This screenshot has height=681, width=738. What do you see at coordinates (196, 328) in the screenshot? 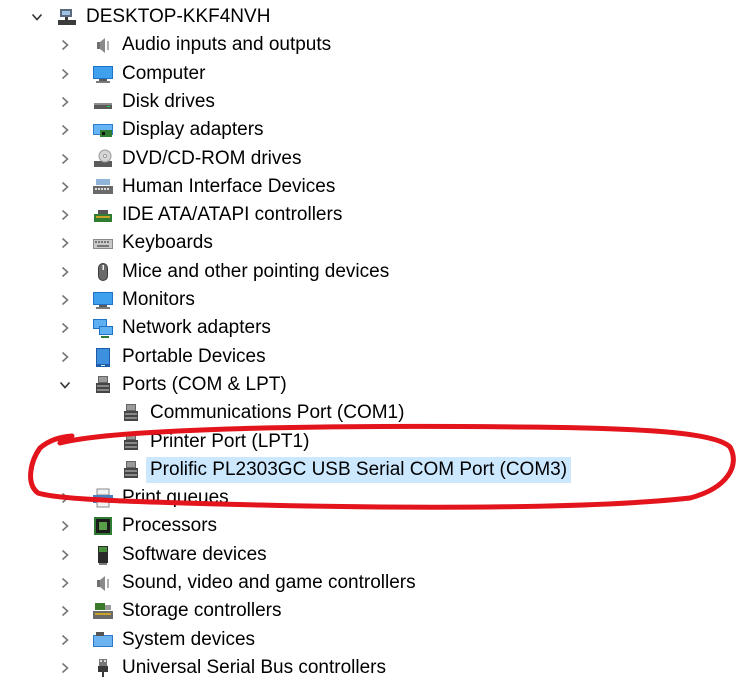
I see `tree-item-label: Network adapters` at bounding box center [196, 328].